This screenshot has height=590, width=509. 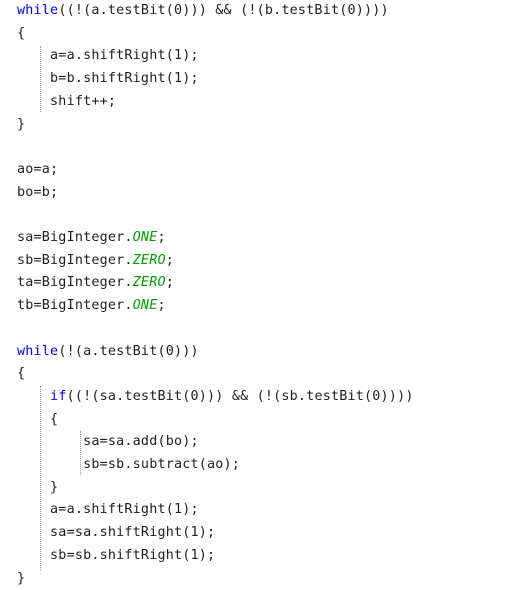 I want to click on code-line-25: sb=sb.shiftRight(1);, so click(x=116, y=556).